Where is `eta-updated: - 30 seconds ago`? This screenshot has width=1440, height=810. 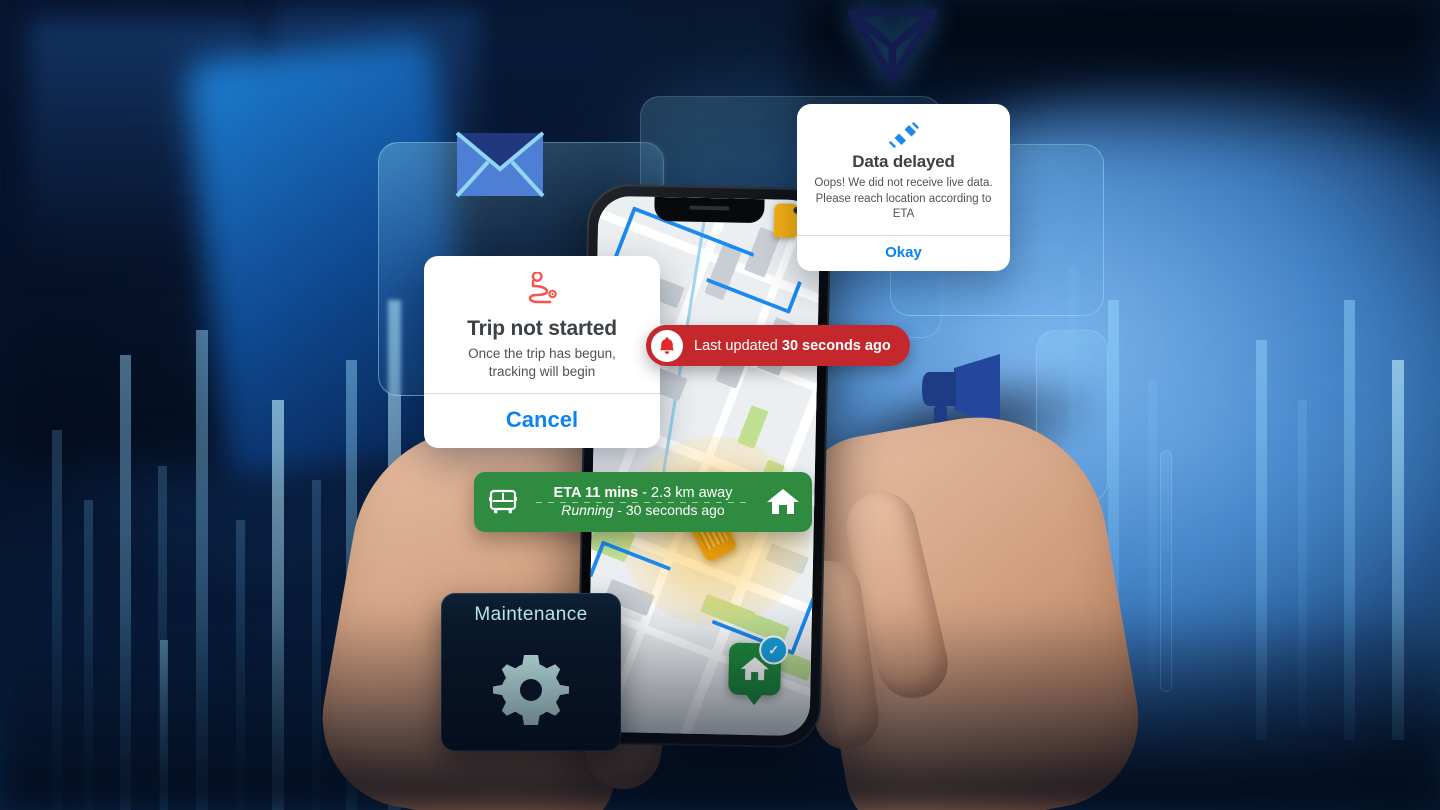 eta-updated: - 30 seconds ago is located at coordinates (669, 510).